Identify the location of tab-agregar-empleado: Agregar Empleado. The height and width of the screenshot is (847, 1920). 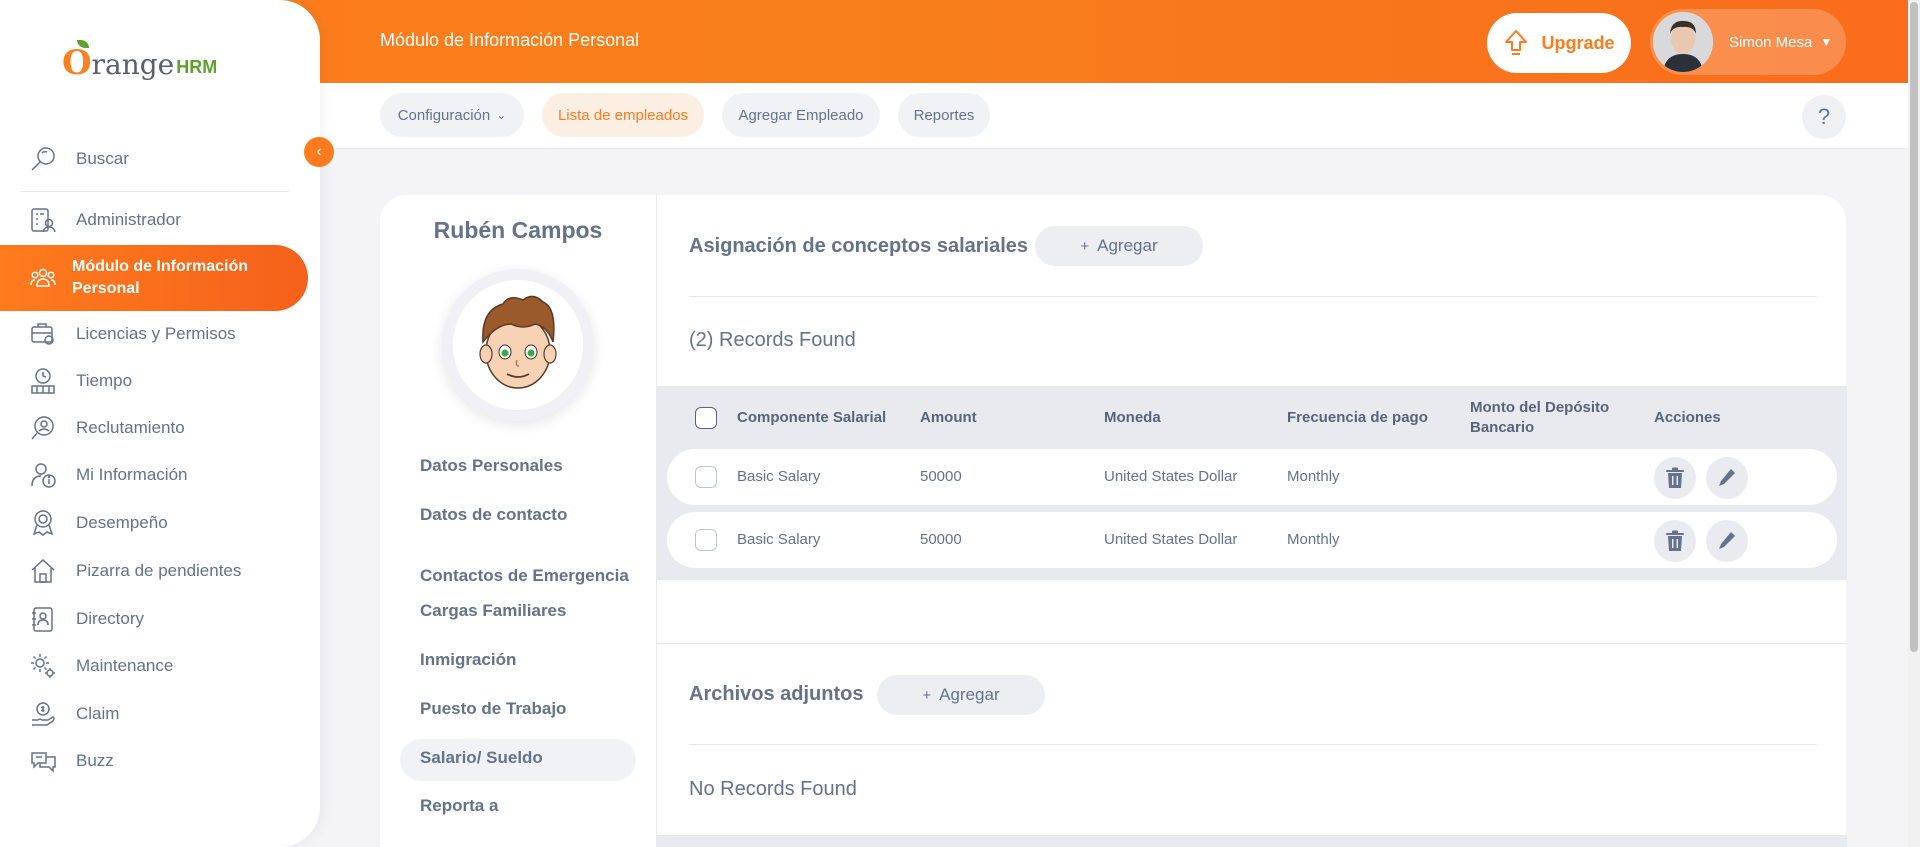
(801, 115).